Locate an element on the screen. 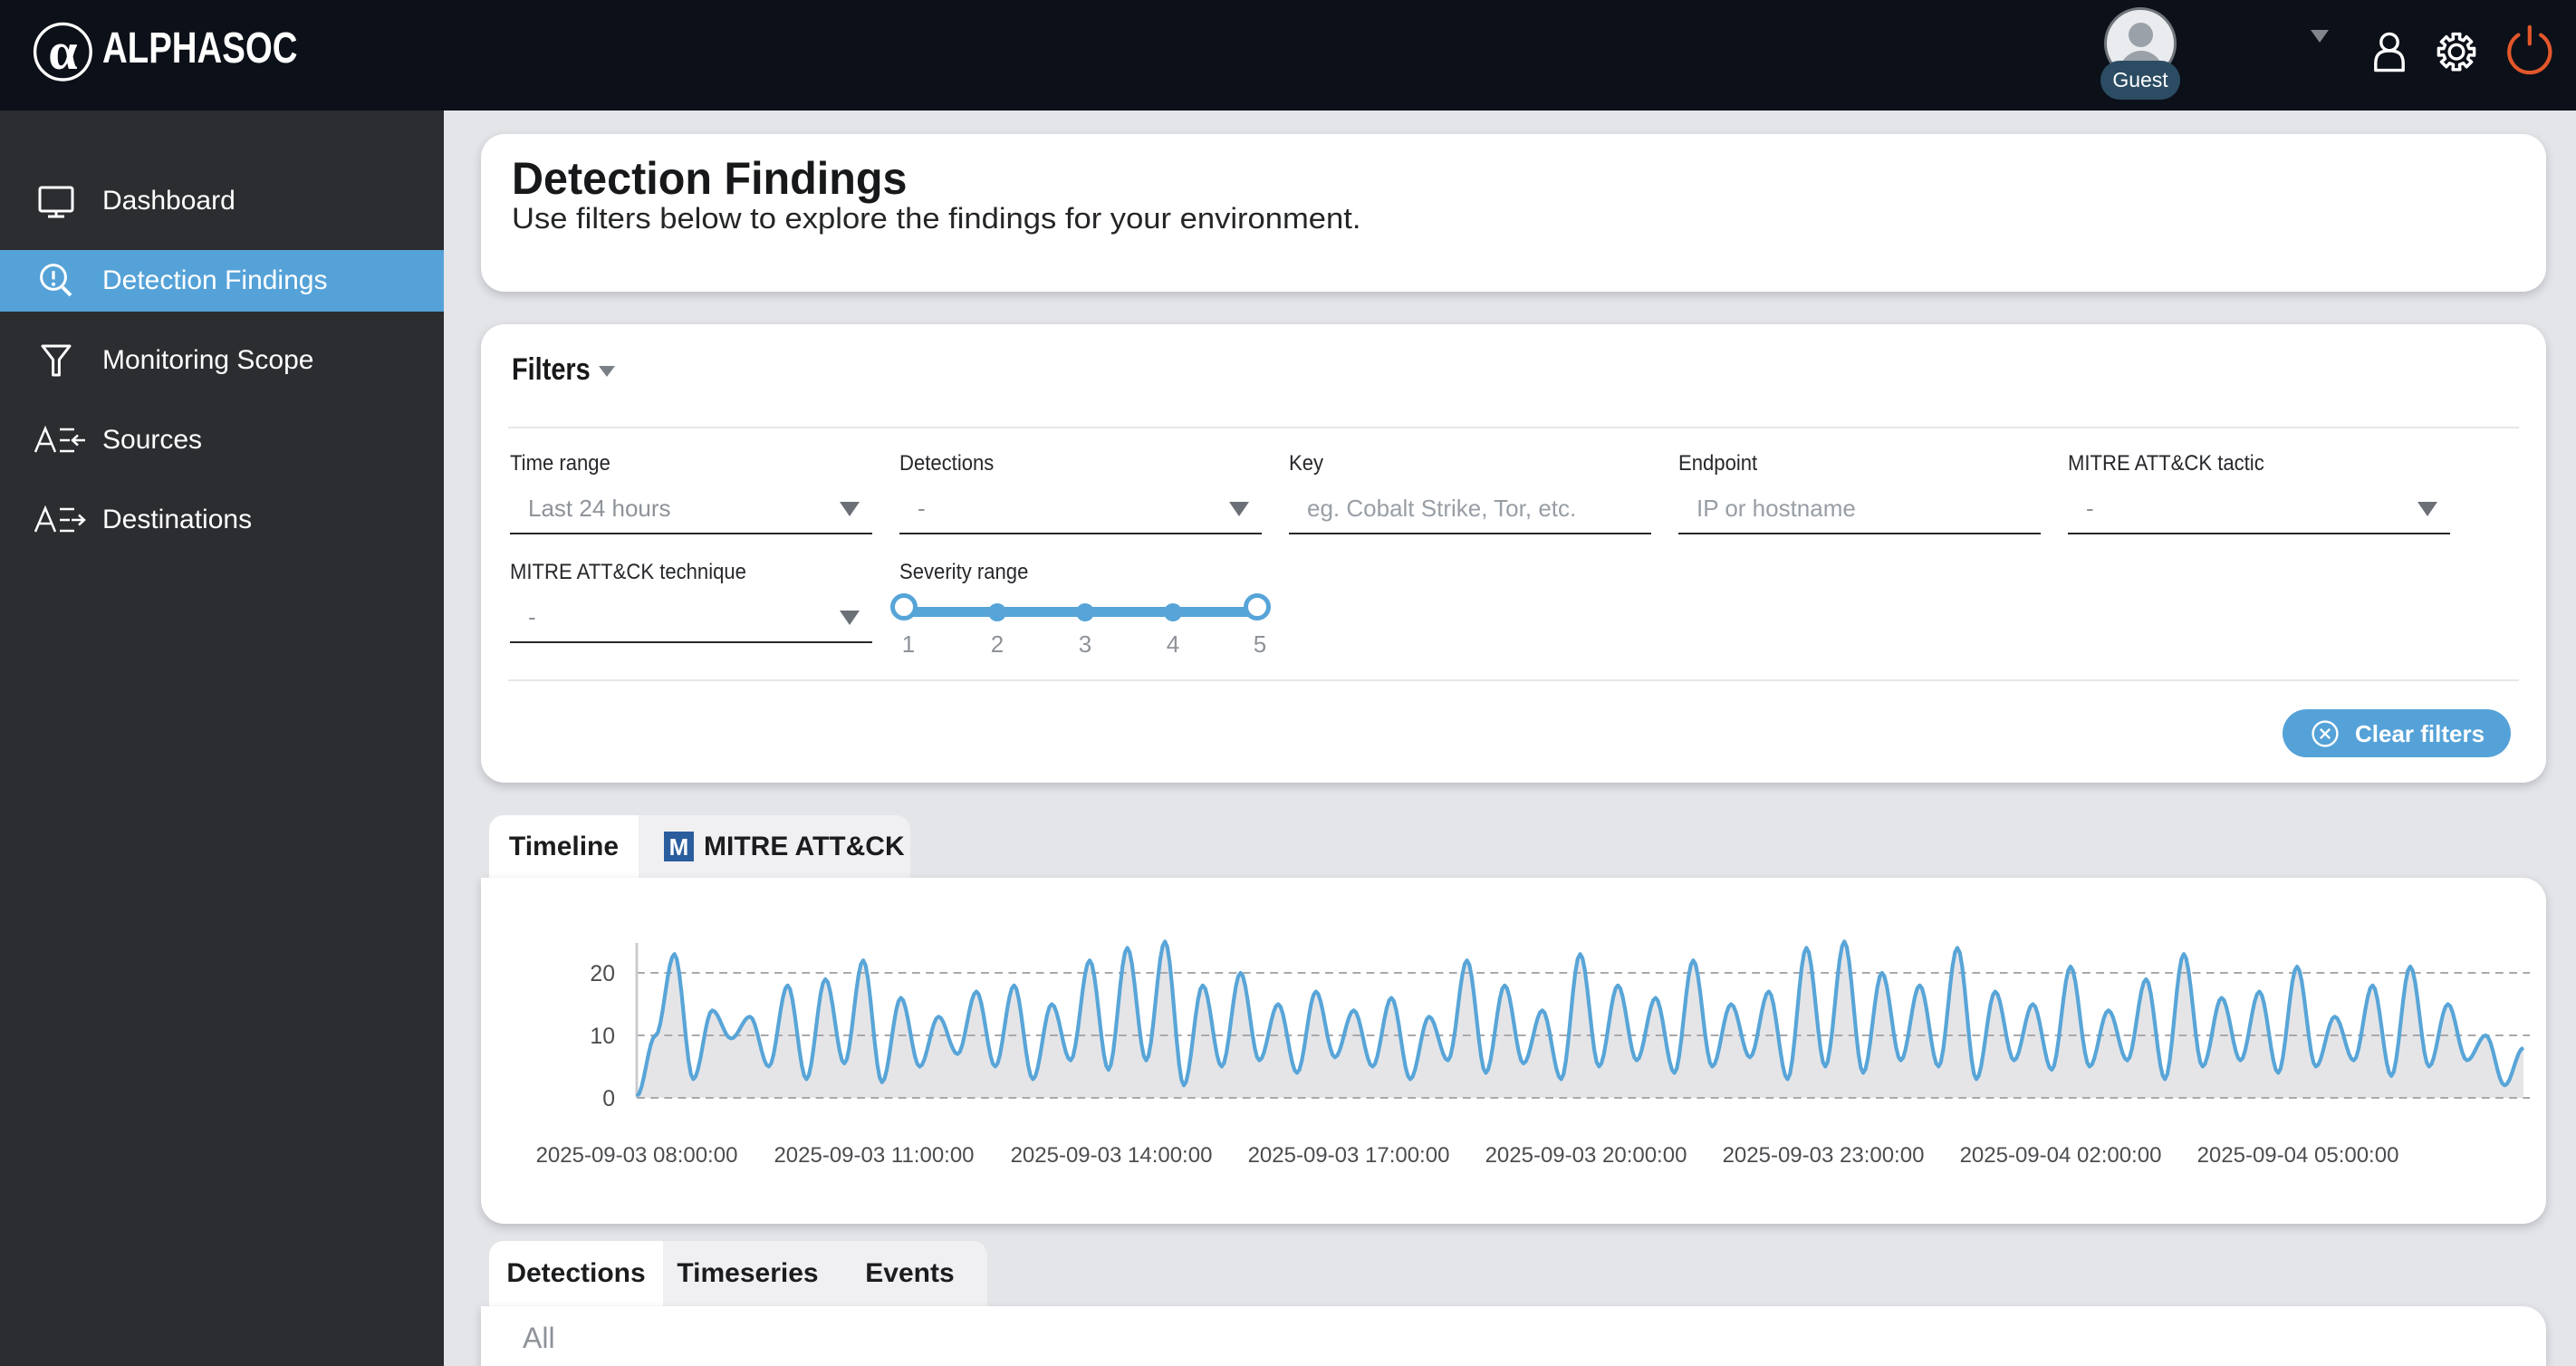  svg-text: M is located at coordinates (679, 847).